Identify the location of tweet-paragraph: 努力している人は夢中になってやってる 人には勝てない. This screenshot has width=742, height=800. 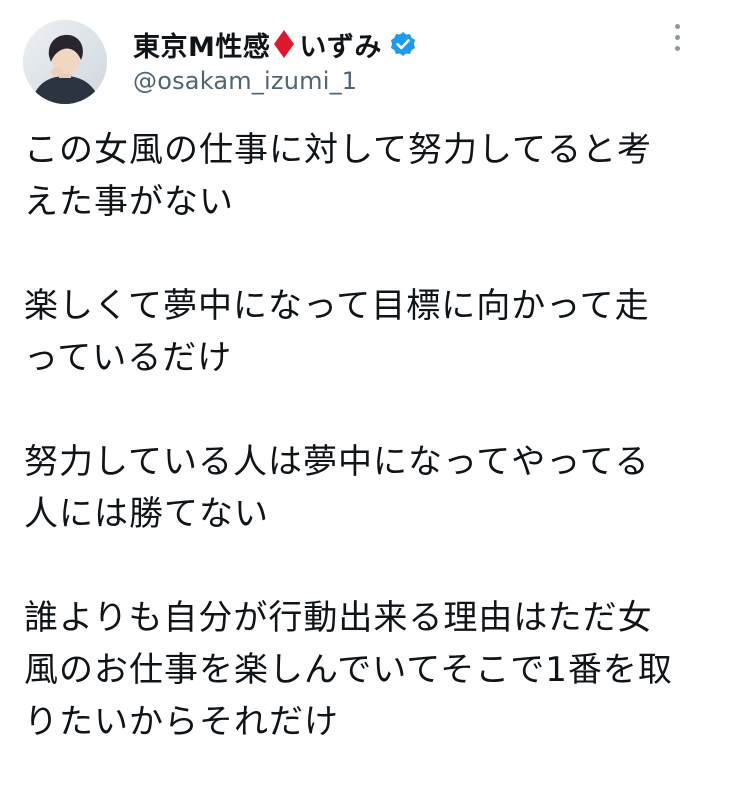
(374, 488).